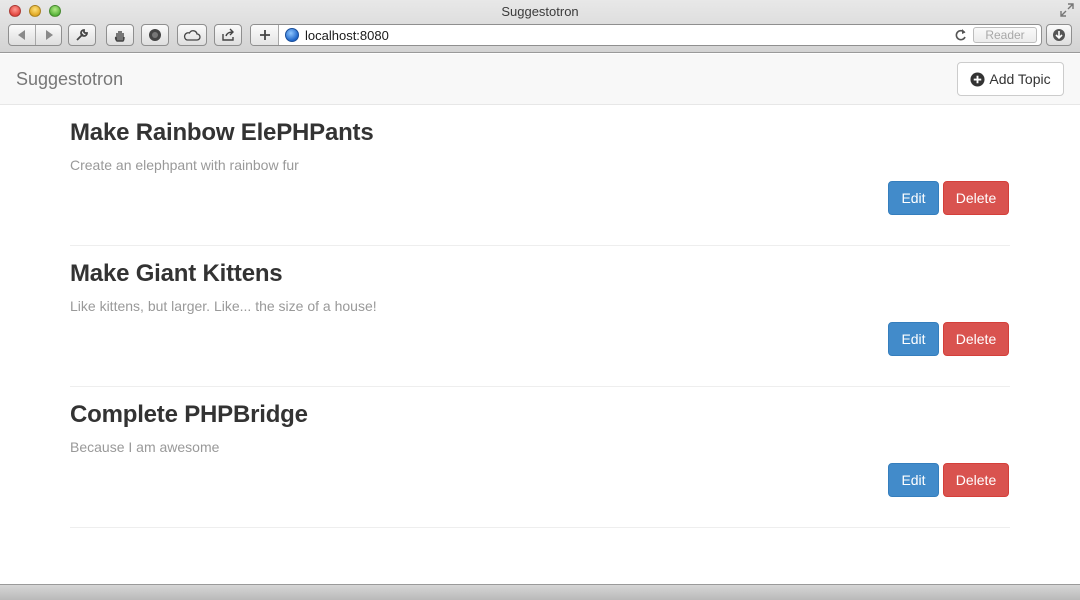 Image resolution: width=1080 pixels, height=600 pixels. I want to click on back-arrow-icon, so click(21, 35).